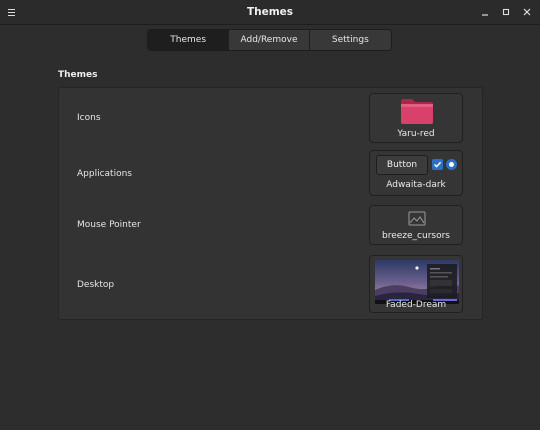 Image resolution: width=540 pixels, height=430 pixels. I want to click on applications-theme-button: Button Adwaita-dark, so click(416, 173).